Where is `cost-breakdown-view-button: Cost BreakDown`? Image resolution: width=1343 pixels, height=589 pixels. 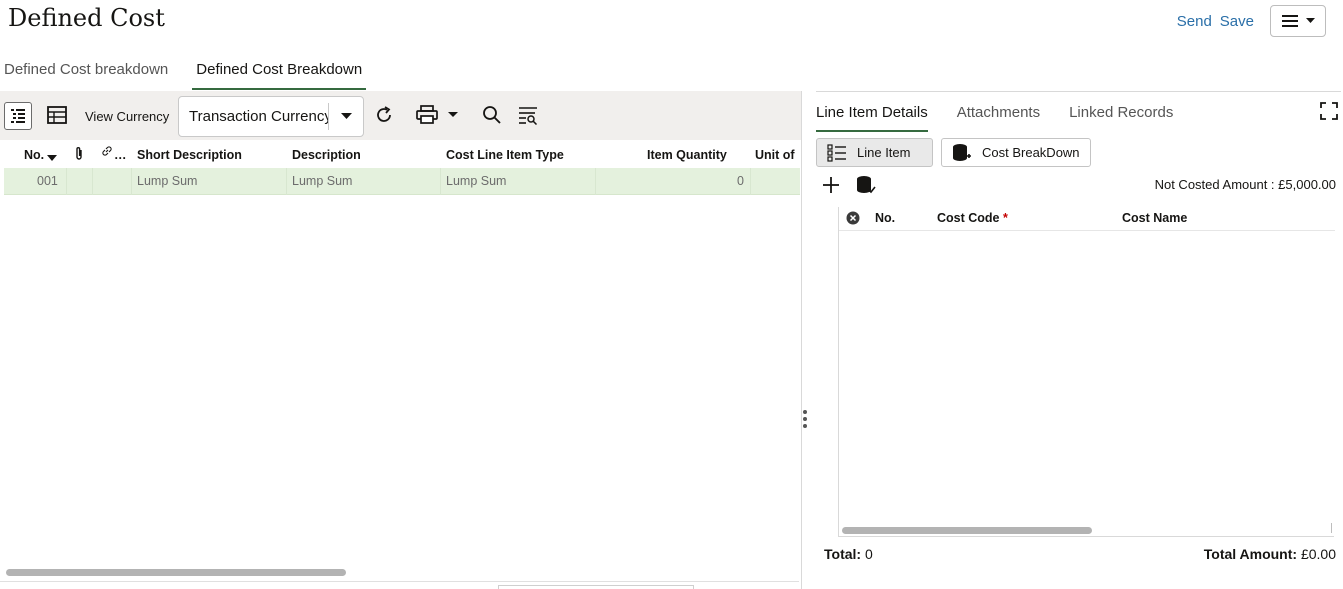
cost-breakdown-view-button: Cost BreakDown is located at coordinates (1016, 152).